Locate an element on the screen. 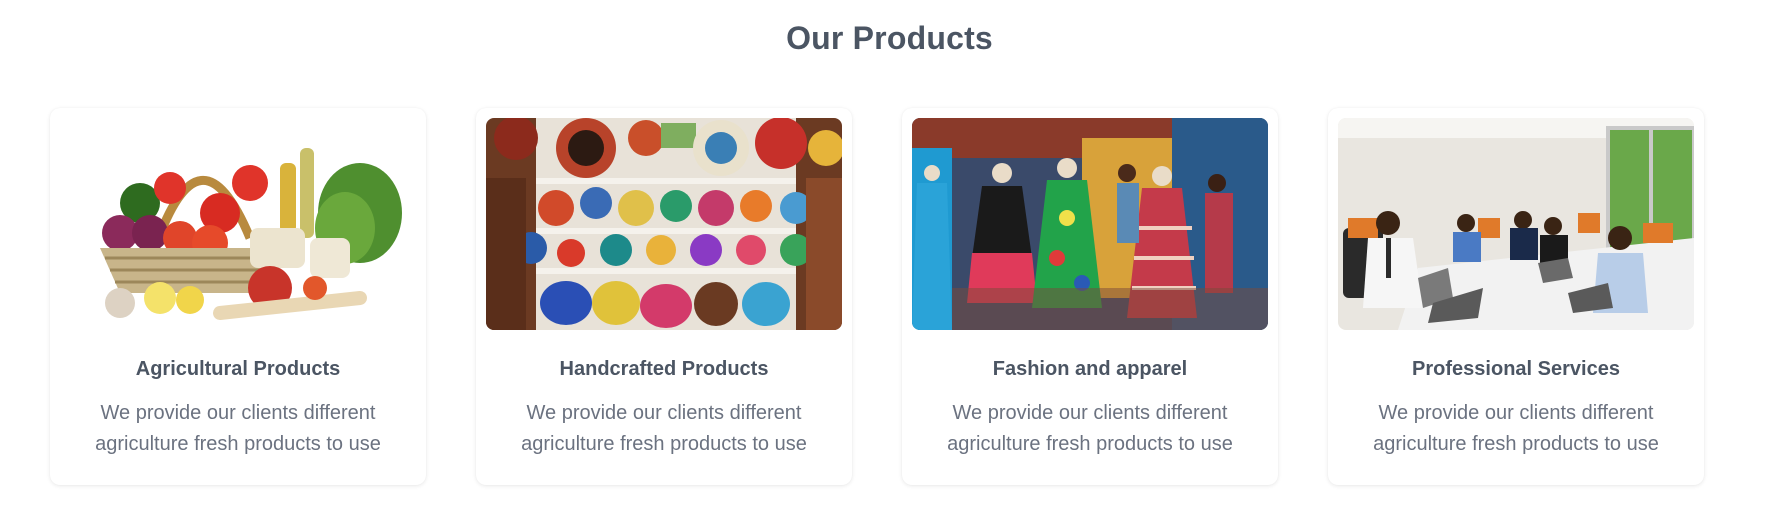 Image resolution: width=1779 pixels, height=506 pixels. card-title: Handcrafted Products is located at coordinates (664, 369).